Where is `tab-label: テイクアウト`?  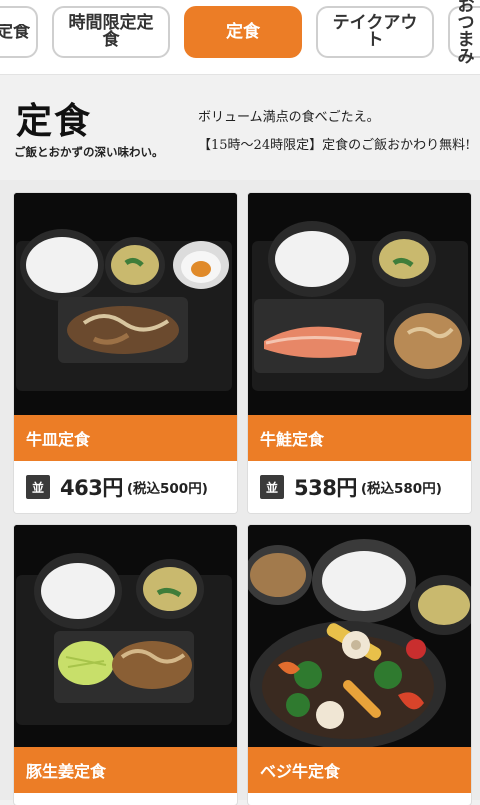
tab-label: テイクアウト is located at coordinates (375, 31).